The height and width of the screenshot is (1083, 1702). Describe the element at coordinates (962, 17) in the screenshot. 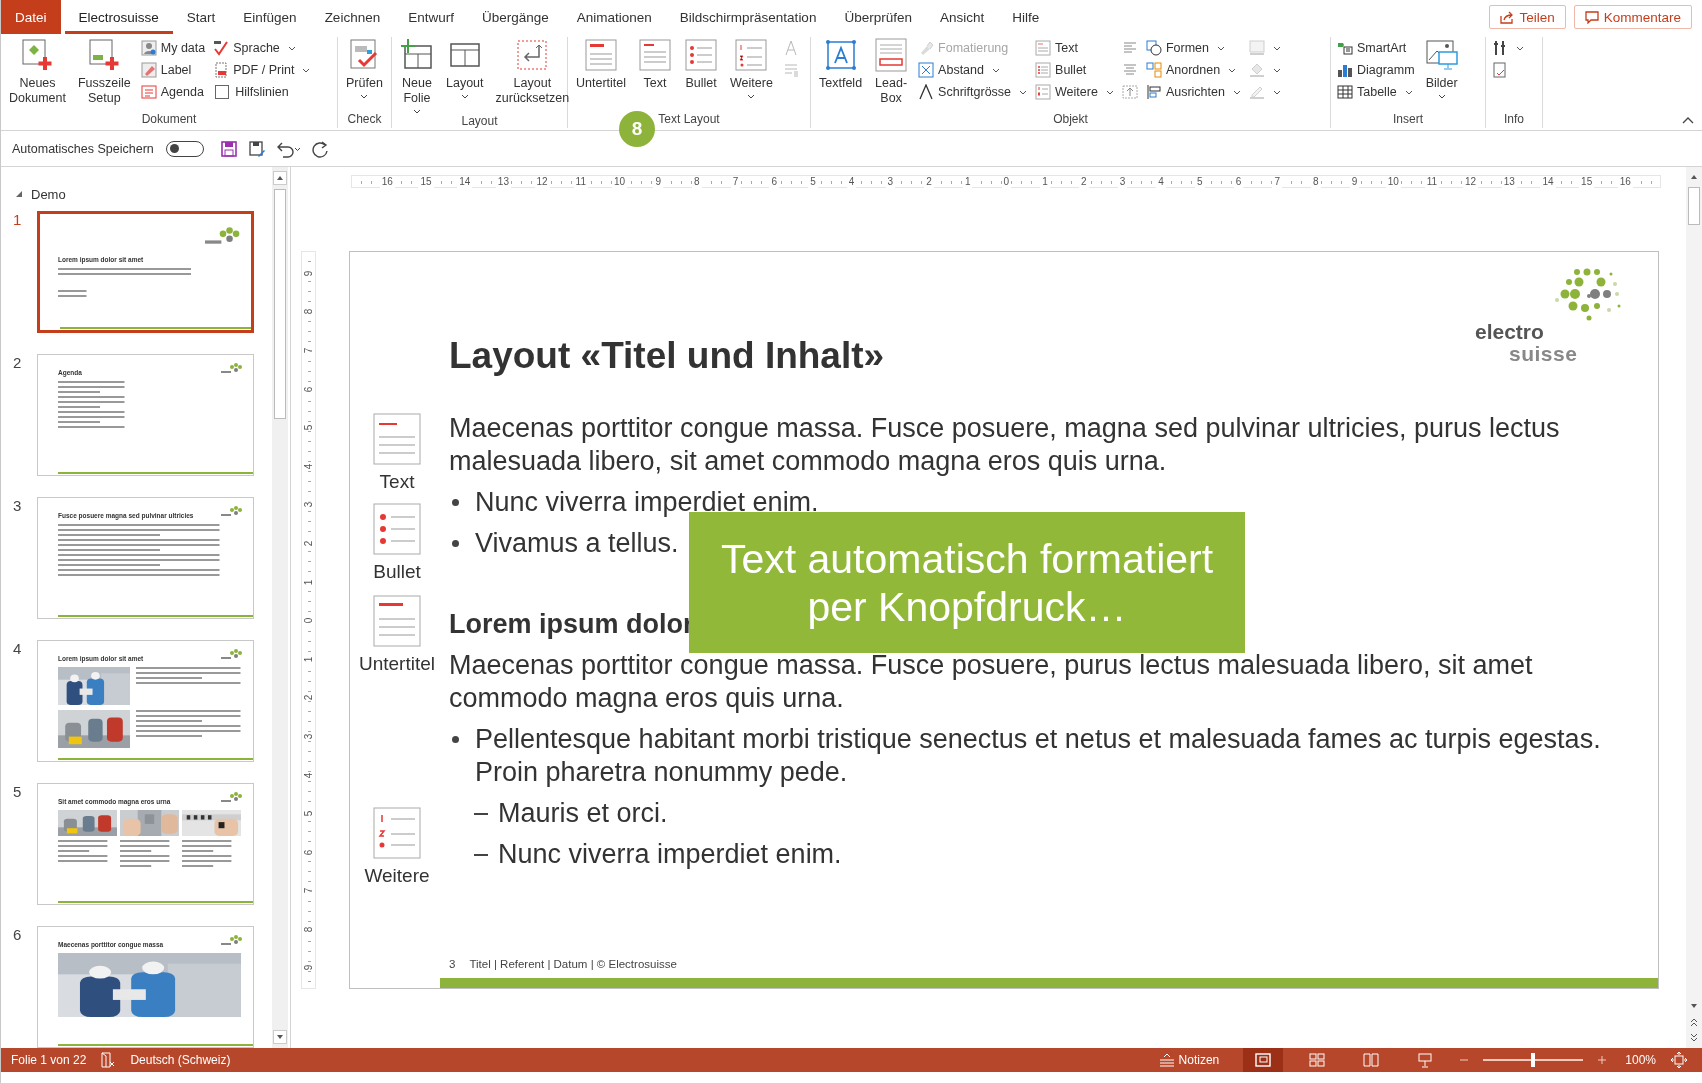

I see `ribbon-tab: Ansicht` at that location.